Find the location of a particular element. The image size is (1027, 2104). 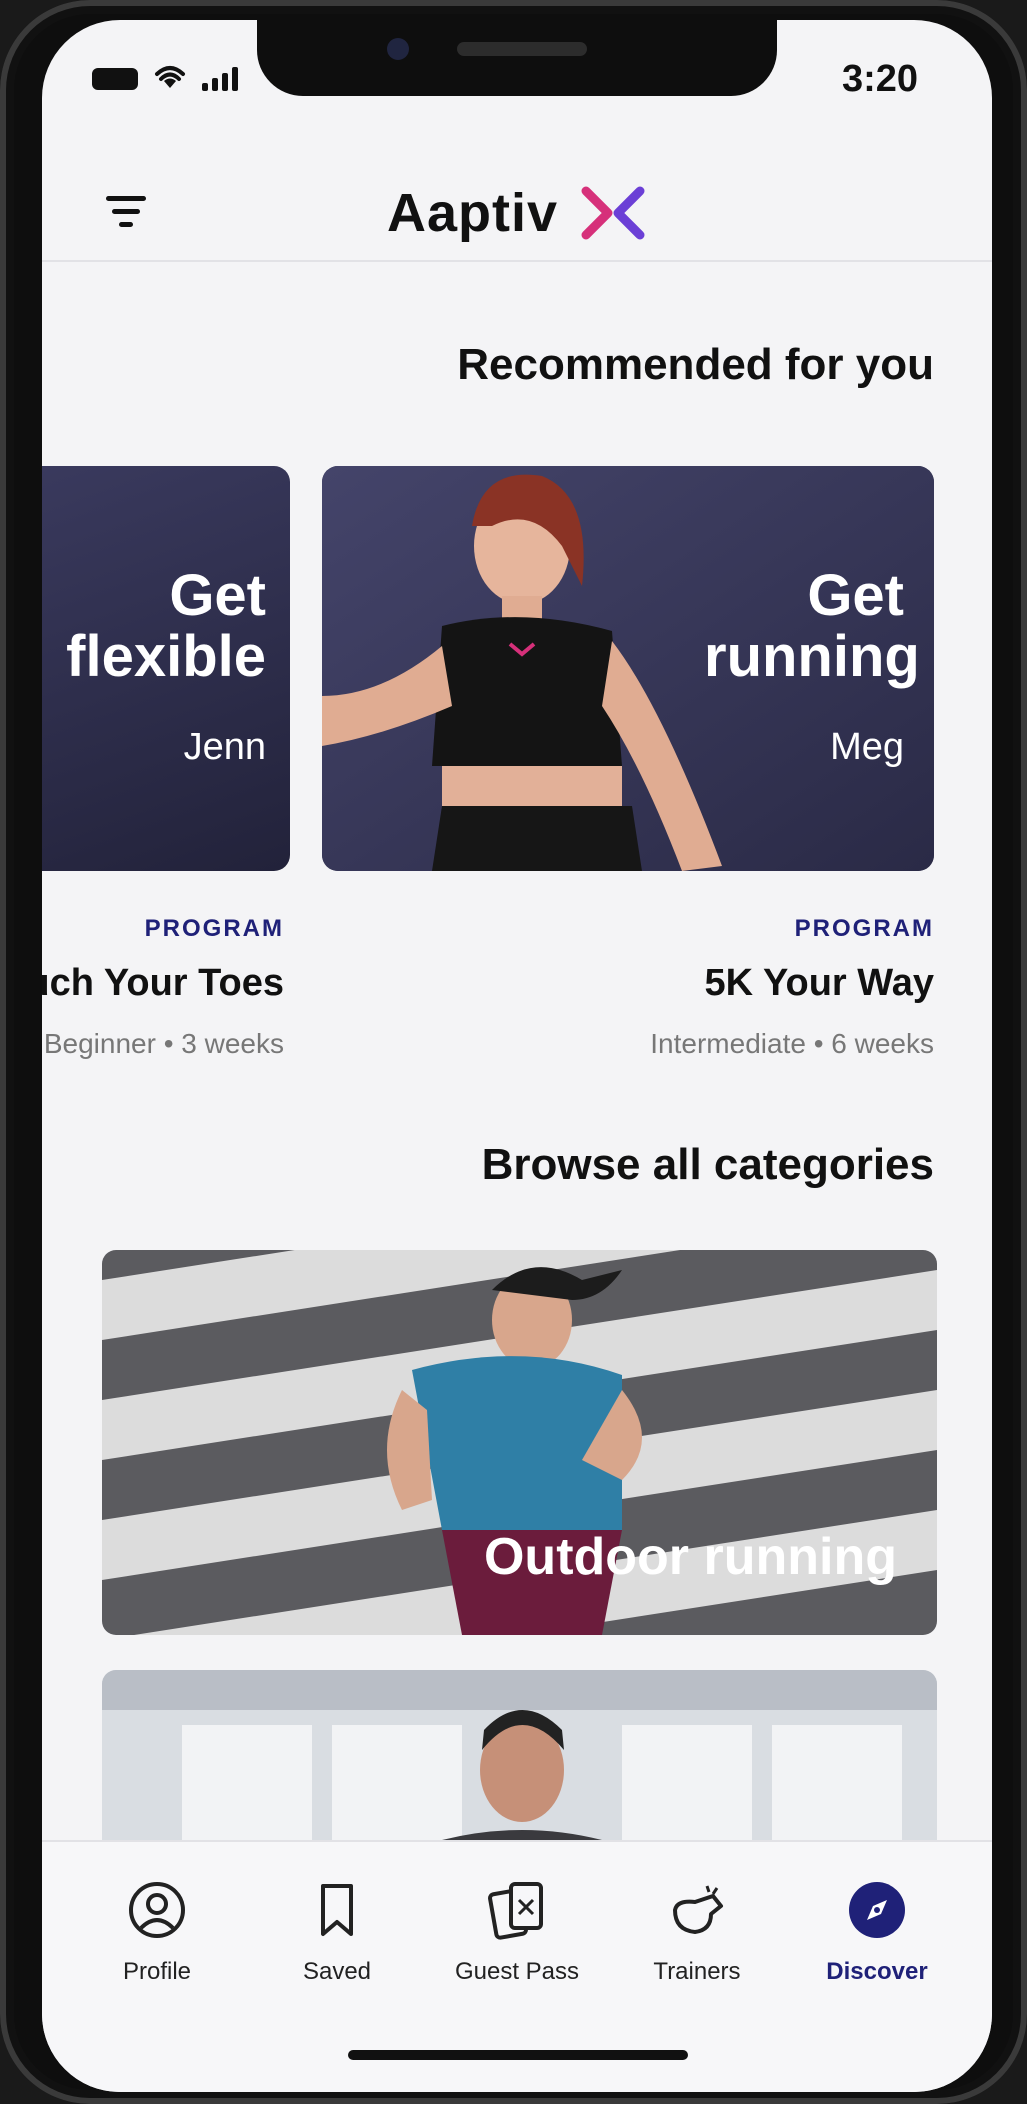

wifi-icon is located at coordinates (170, 79).